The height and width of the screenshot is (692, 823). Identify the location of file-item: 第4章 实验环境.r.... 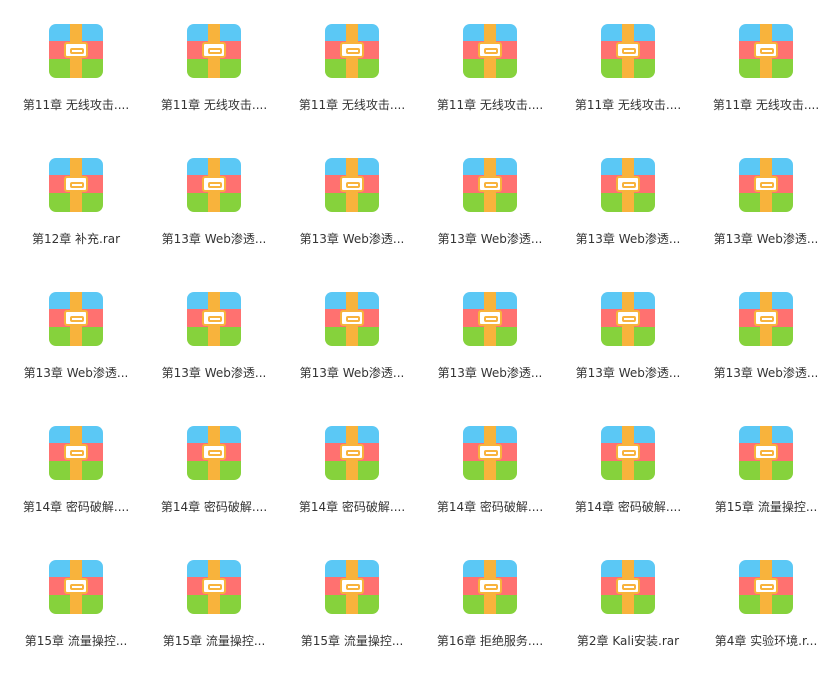
(760, 625).